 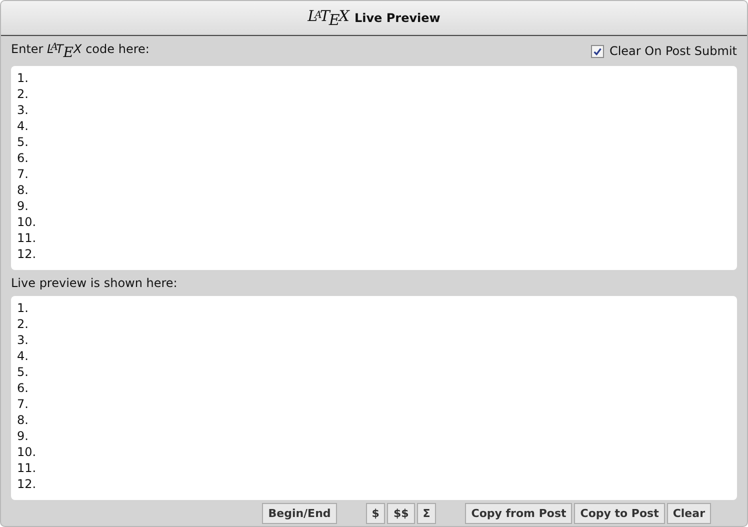 I want to click on checkbox-label: Clear On Post Submit, so click(x=673, y=51).